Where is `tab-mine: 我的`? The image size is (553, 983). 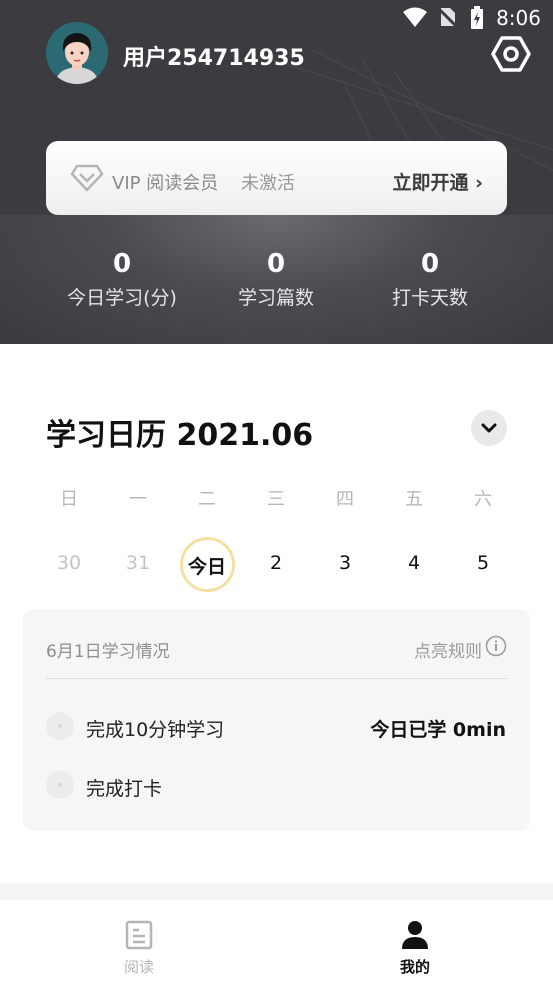
tab-mine: 我的 is located at coordinates (415, 941).